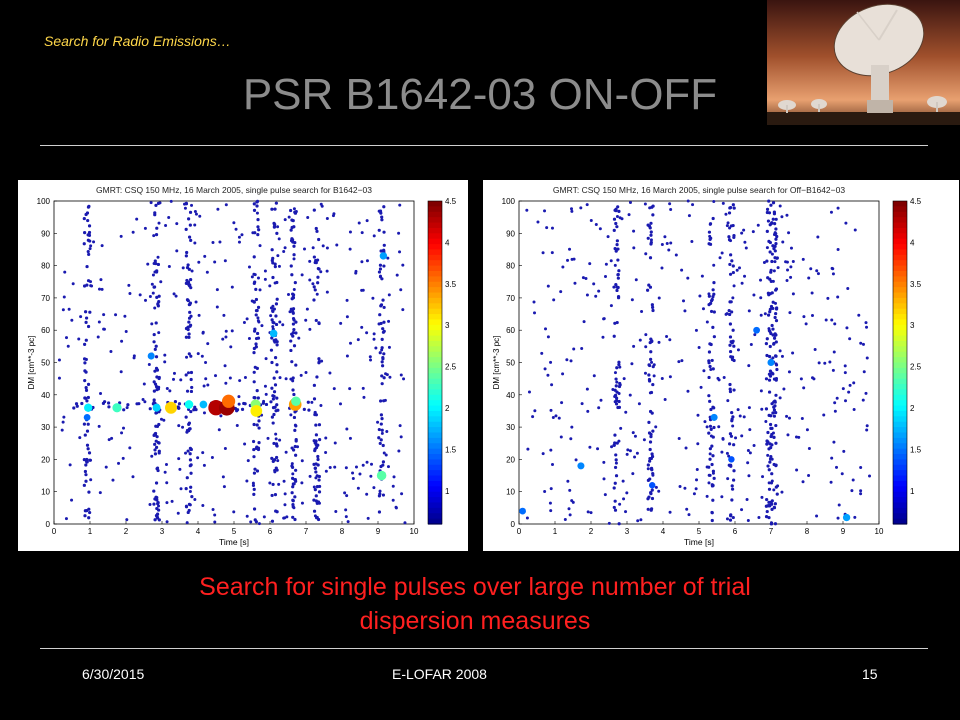  I want to click on x-tick-label: 10, so click(414, 531).